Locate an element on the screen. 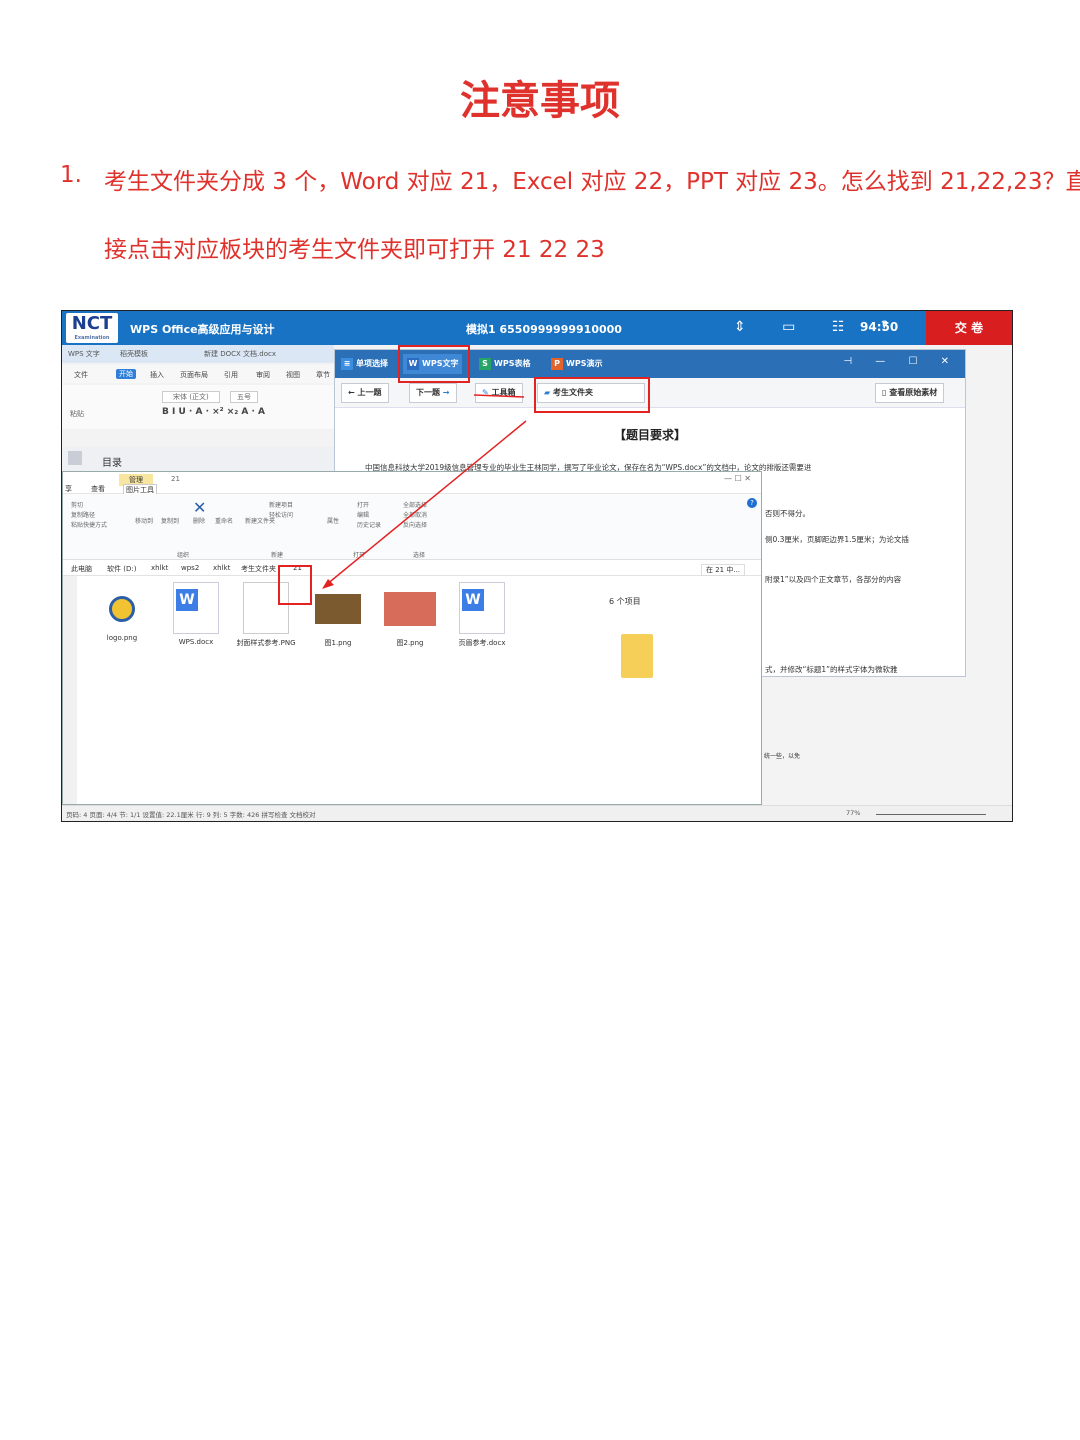 This screenshot has height=1440, width=1080. red-arrow is located at coordinates (424, 491).